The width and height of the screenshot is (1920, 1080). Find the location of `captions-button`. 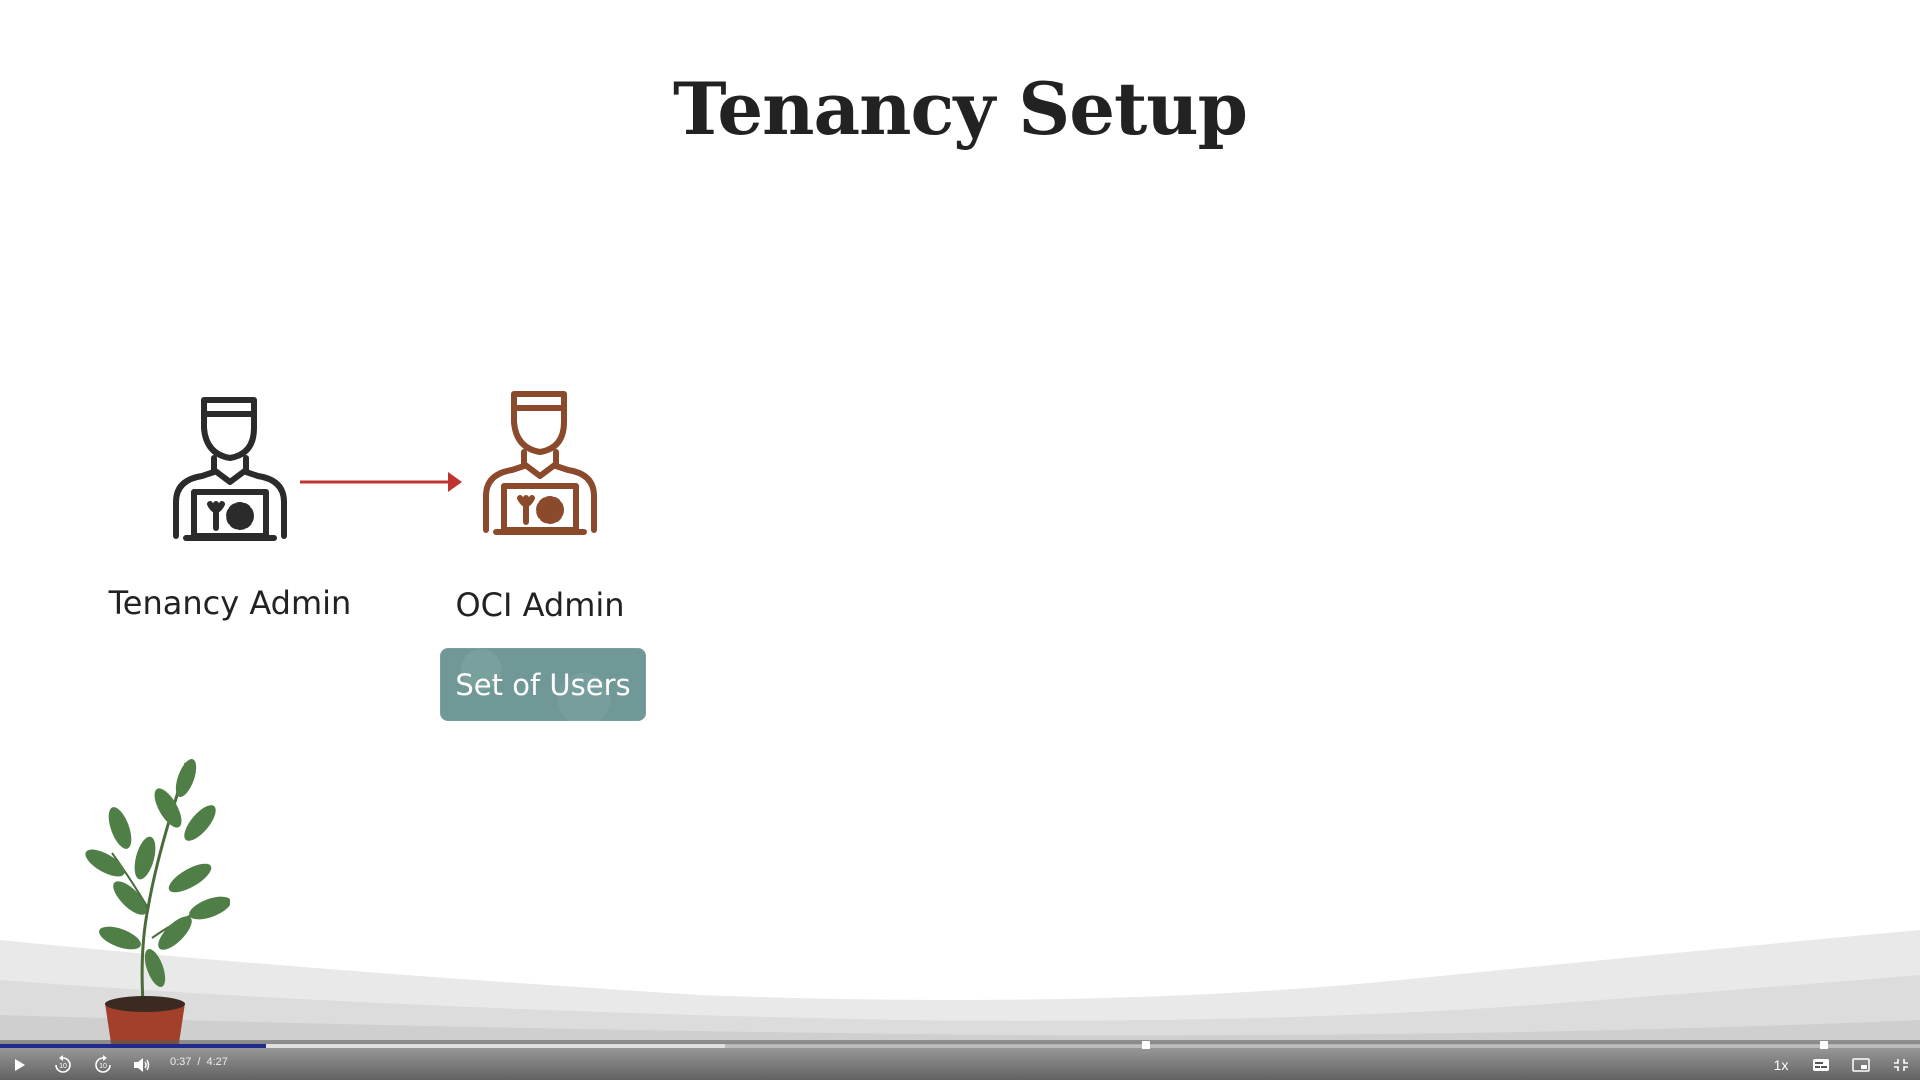

captions-button is located at coordinates (1821, 1065).